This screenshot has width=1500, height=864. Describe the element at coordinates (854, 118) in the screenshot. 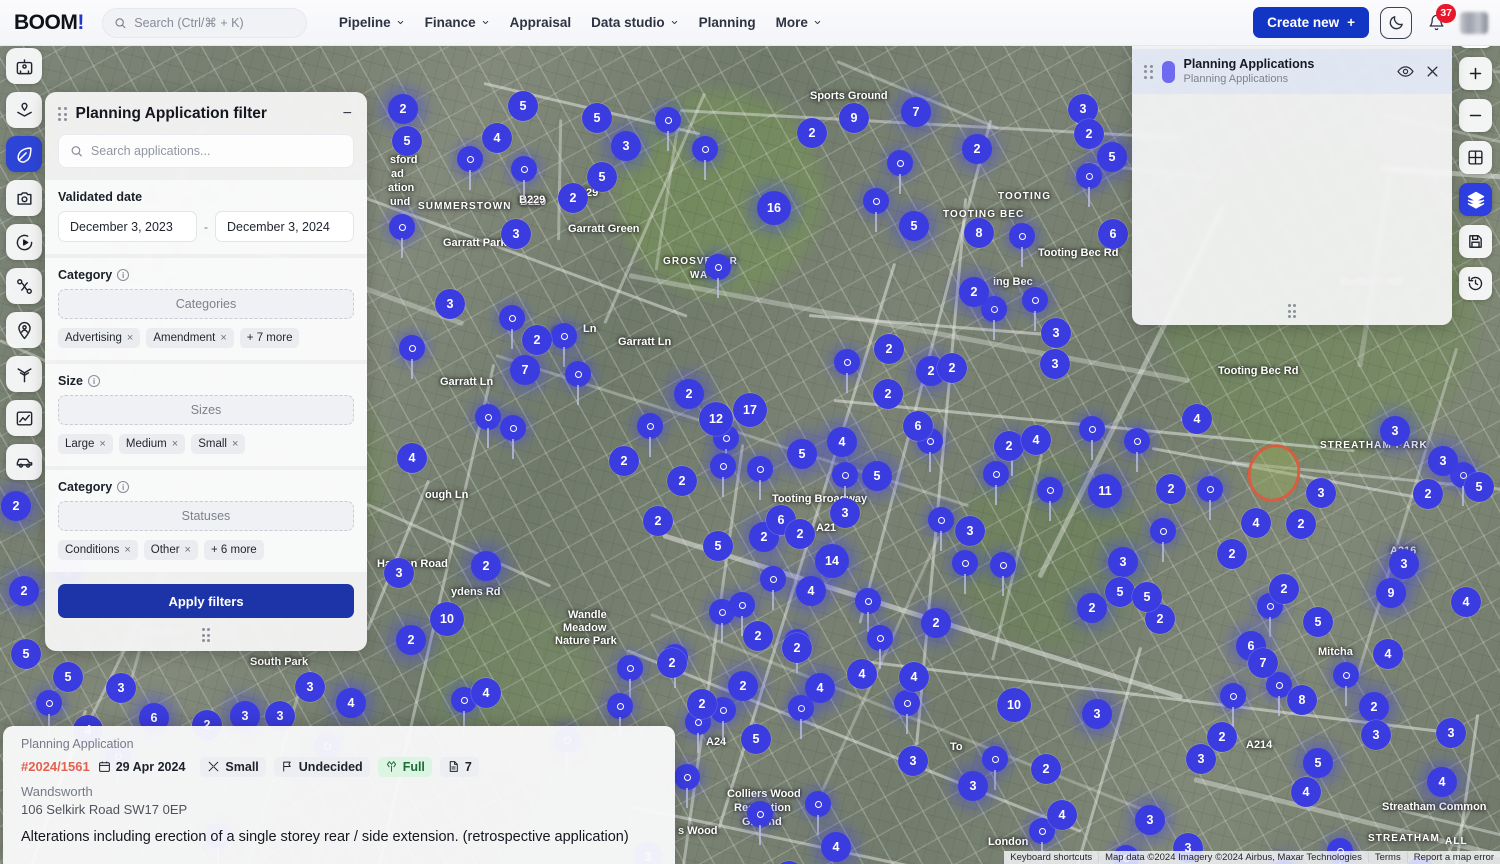

I see `map-cluster-marker: 9` at that location.